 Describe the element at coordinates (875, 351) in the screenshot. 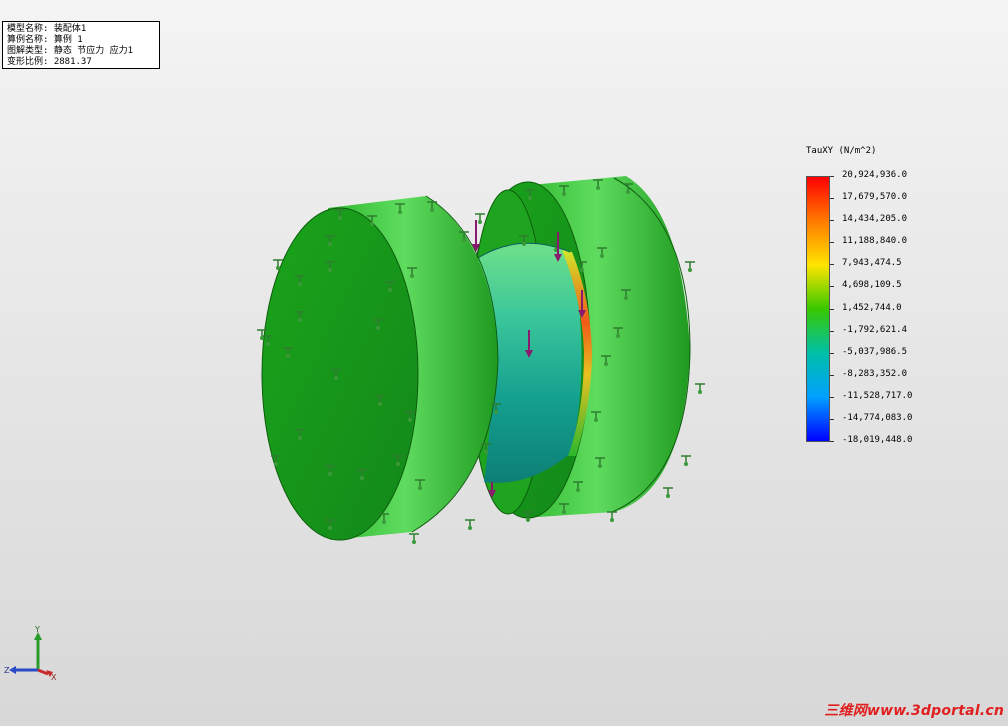

I see `legend-tick-label: -5,037,986.5` at that location.